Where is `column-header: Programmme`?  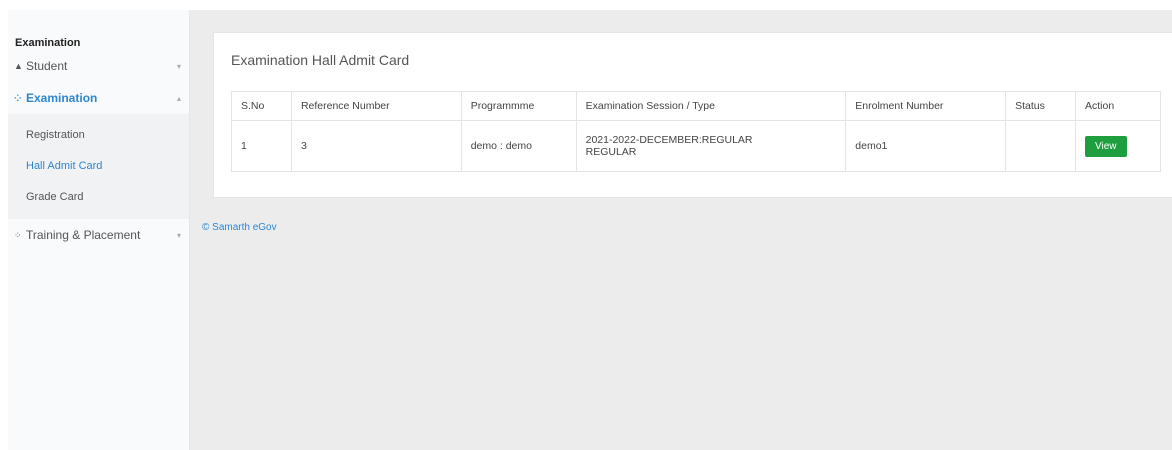
column-header: Programmme is located at coordinates (518, 106).